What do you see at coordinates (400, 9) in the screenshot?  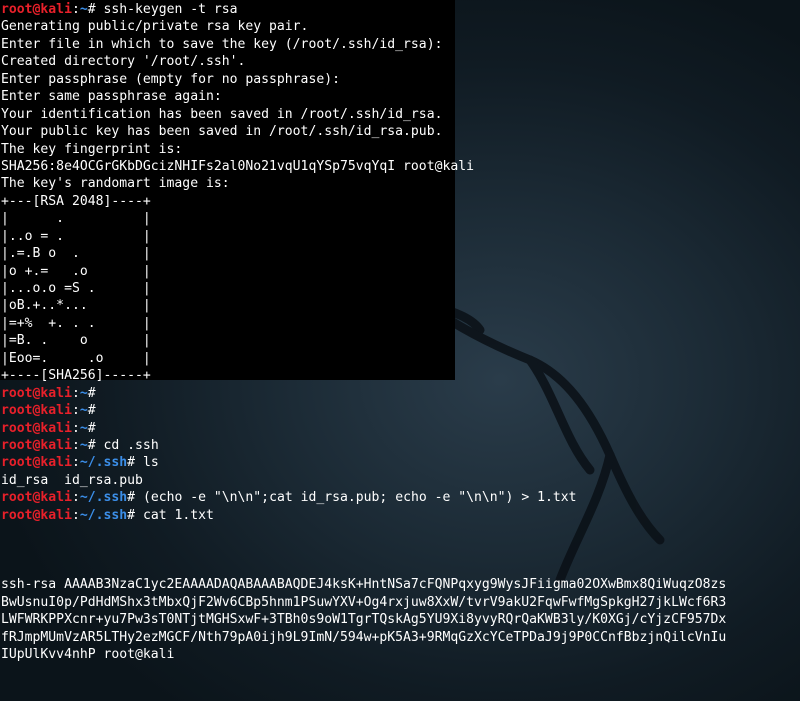 I see `terminal-prompt-line: root@kali:~# ssh-keygen -t rsa` at bounding box center [400, 9].